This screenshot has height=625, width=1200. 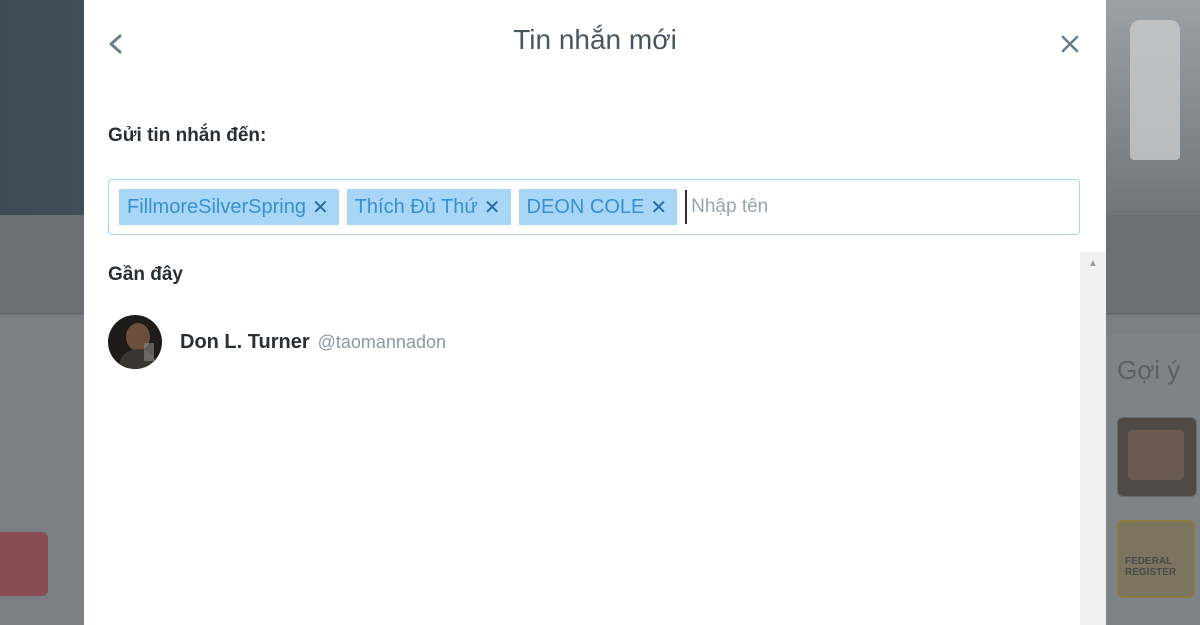 What do you see at coordinates (585, 206) in the screenshot?
I see `recipient-chip-label: DEON COLE` at bounding box center [585, 206].